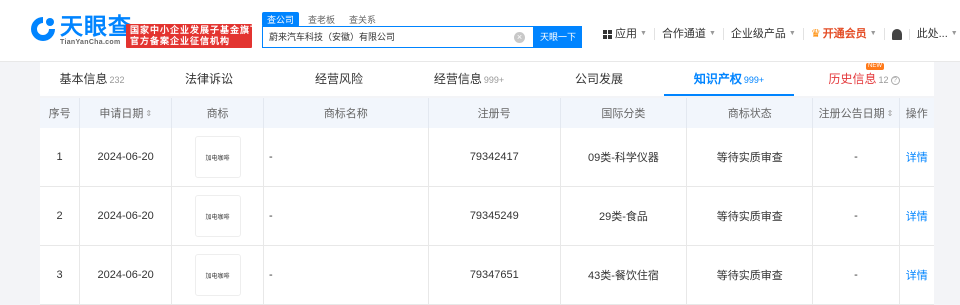 The height and width of the screenshot is (305, 960). What do you see at coordinates (607, 34) in the screenshot?
I see `apps-grid-icon` at bounding box center [607, 34].